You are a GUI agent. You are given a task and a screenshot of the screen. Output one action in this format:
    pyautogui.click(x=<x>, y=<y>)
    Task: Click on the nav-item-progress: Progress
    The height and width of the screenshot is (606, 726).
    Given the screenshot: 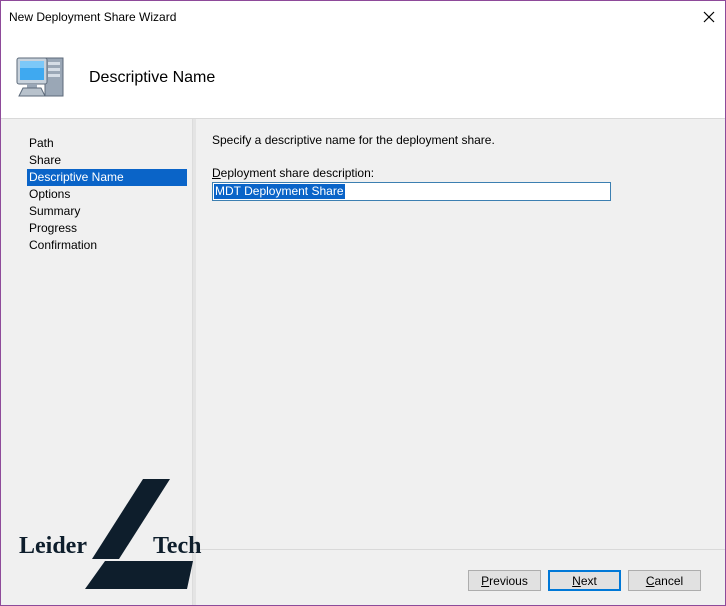 What is the action you would take?
    pyautogui.click(x=107, y=228)
    